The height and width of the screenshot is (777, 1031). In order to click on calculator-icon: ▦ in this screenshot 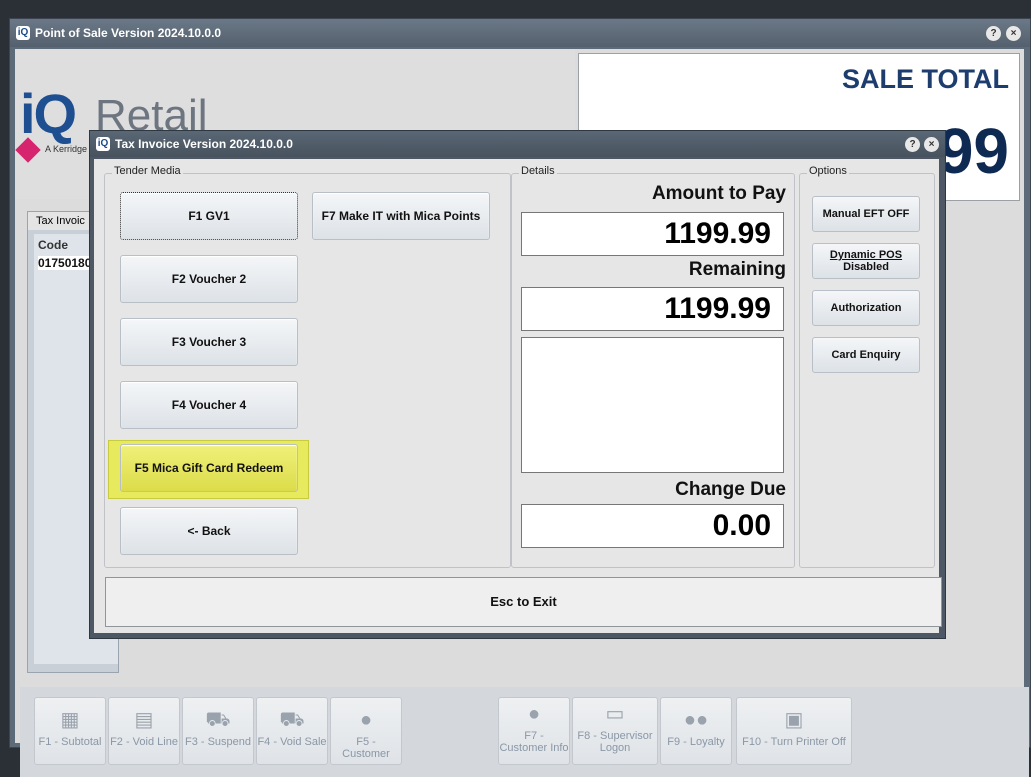, I will do `click(70, 720)`.